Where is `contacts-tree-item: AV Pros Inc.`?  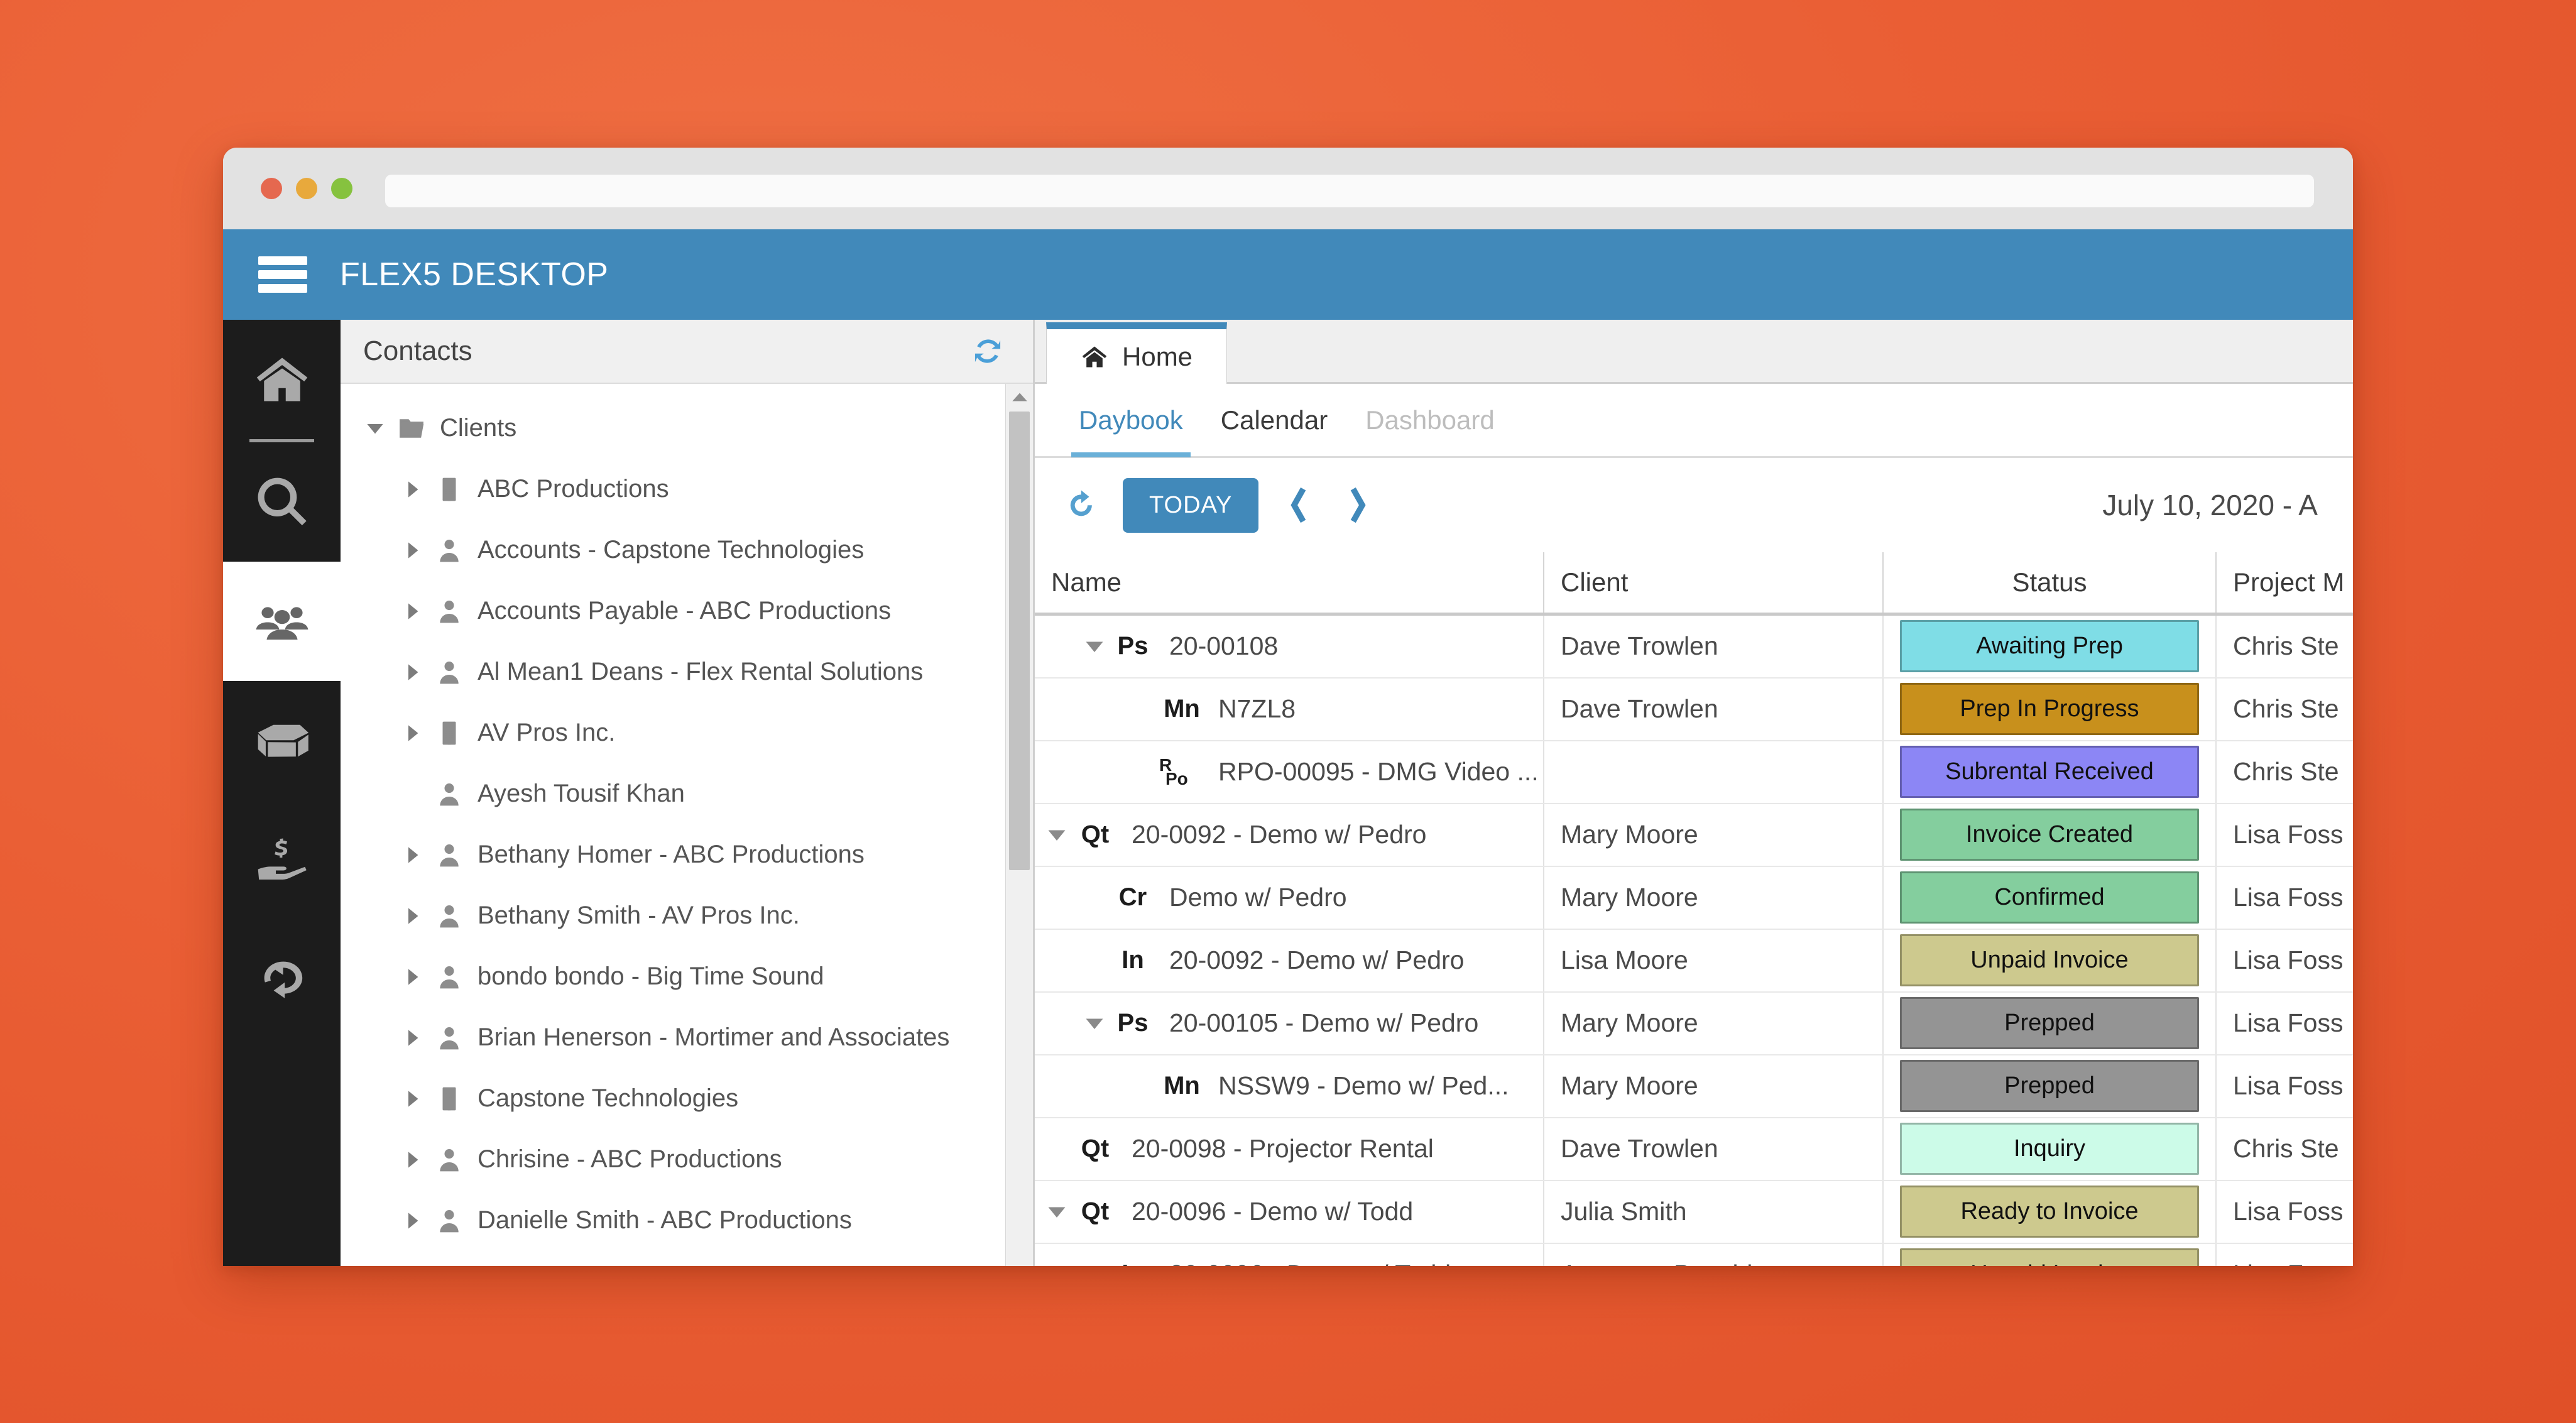
contacts-tree-item: AV Pros Inc. is located at coordinates (687, 732).